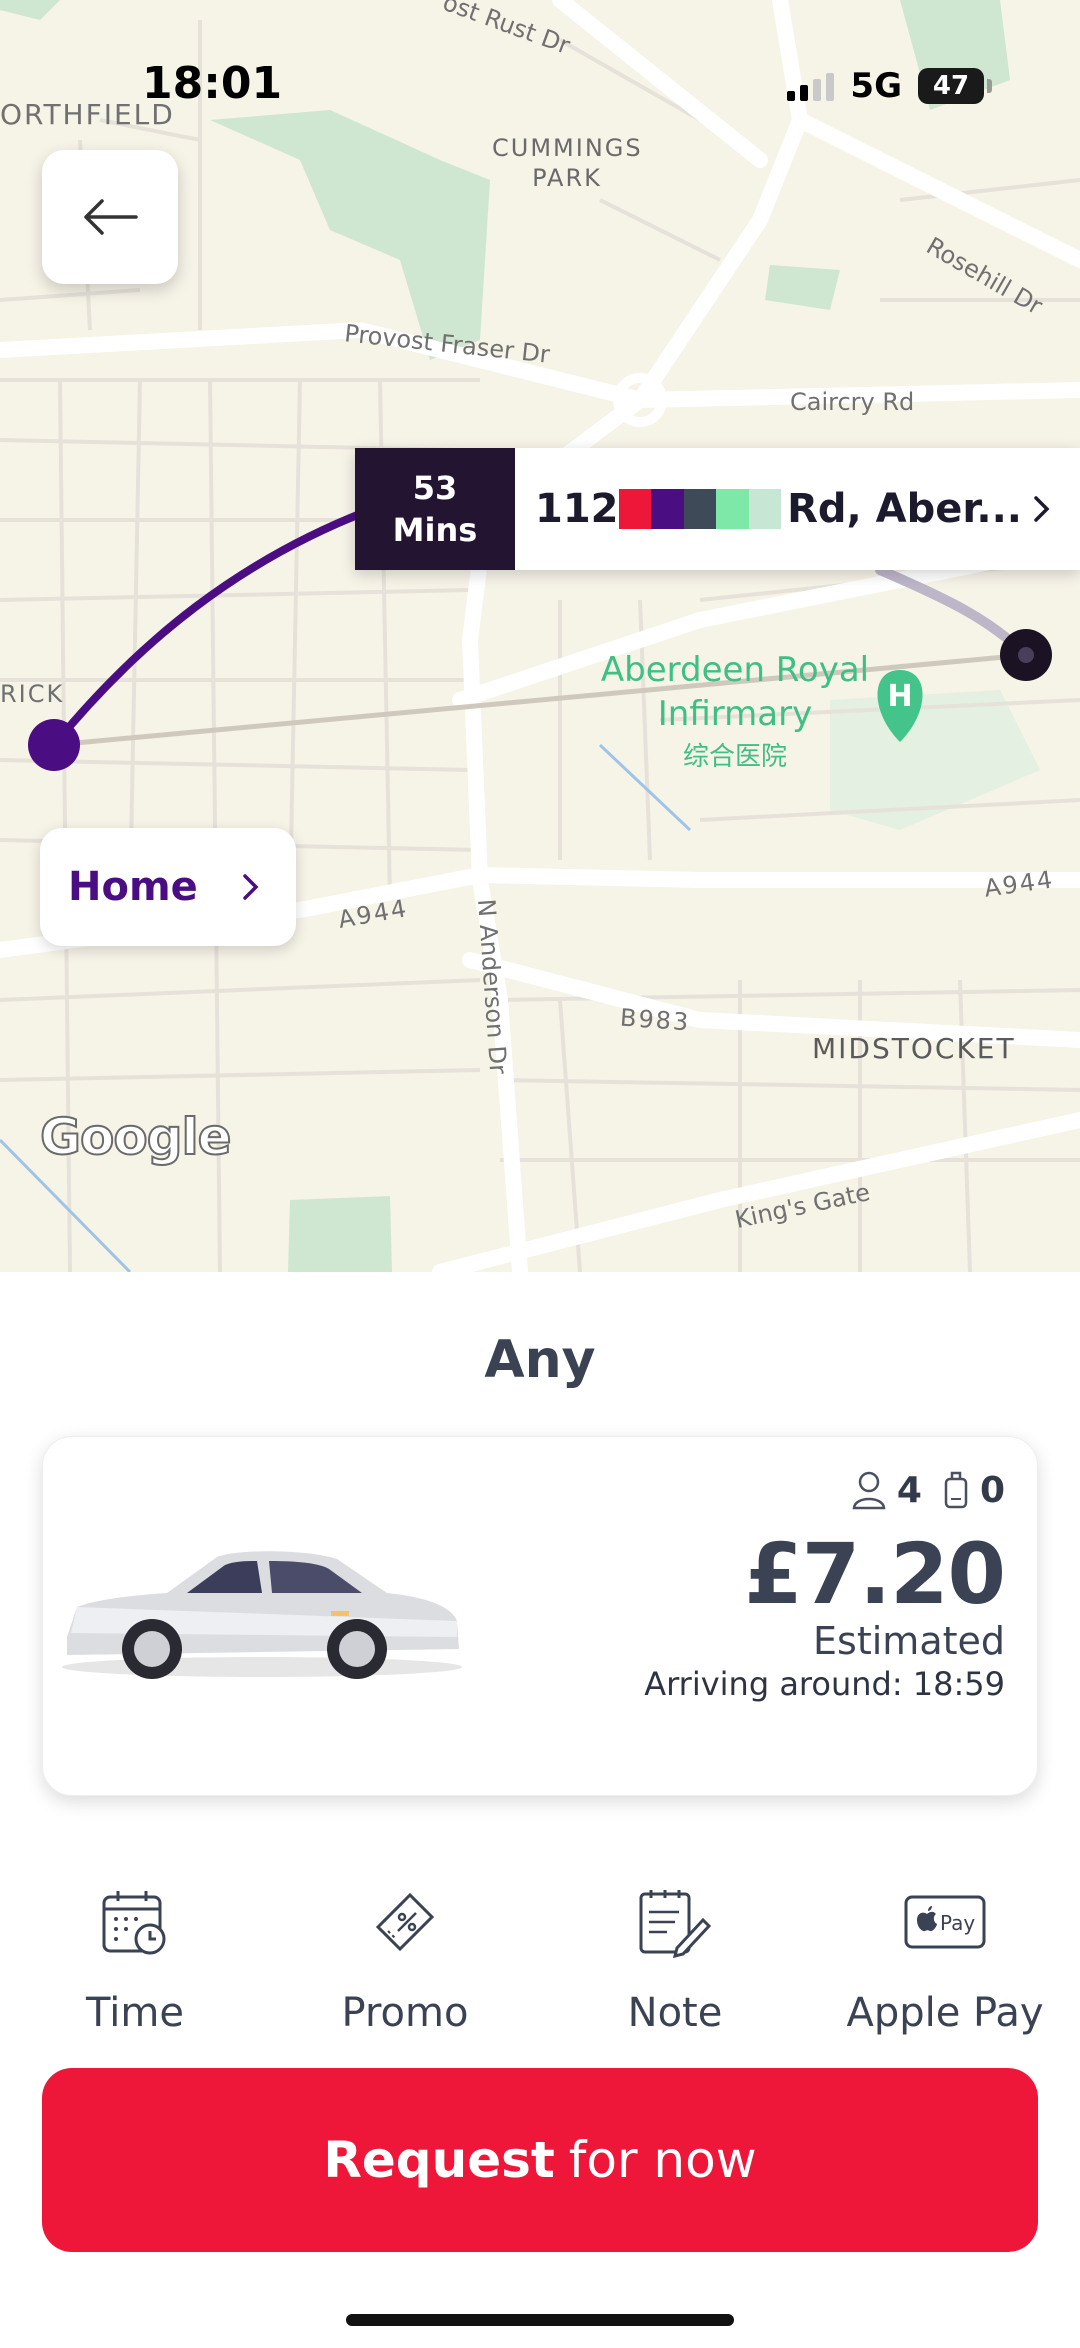 The image size is (1080, 2348). I want to click on option-note-label: Note, so click(675, 2013).